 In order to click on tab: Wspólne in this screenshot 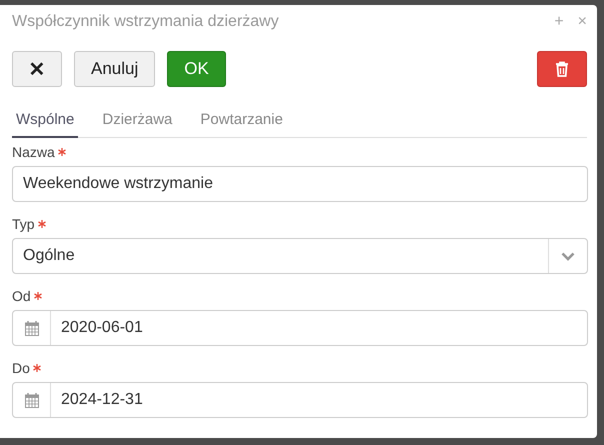, I will do `click(45, 122)`.